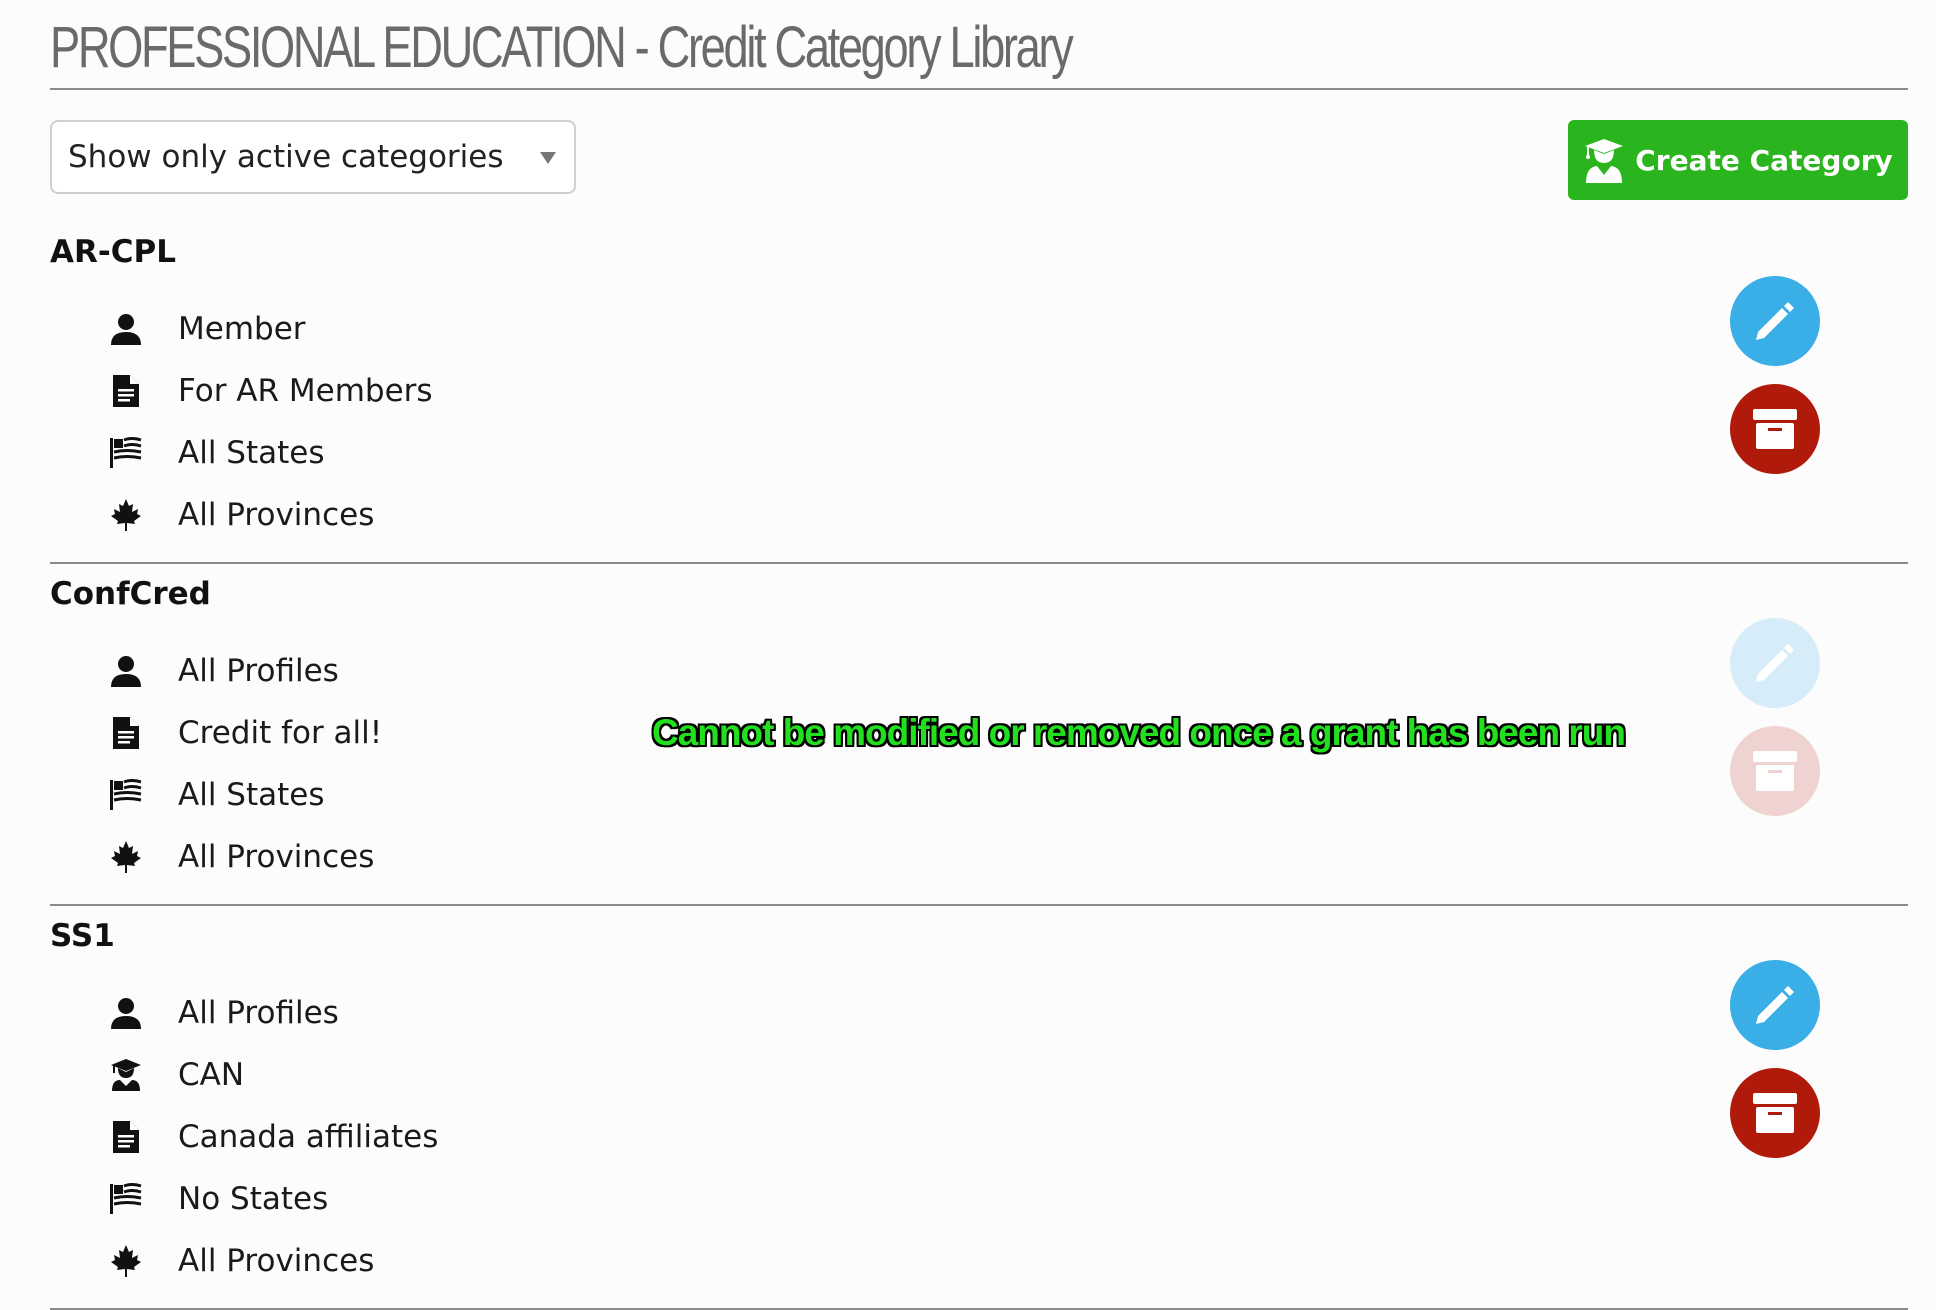  What do you see at coordinates (305, 391) in the screenshot?
I see `item-label: For AR Members` at bounding box center [305, 391].